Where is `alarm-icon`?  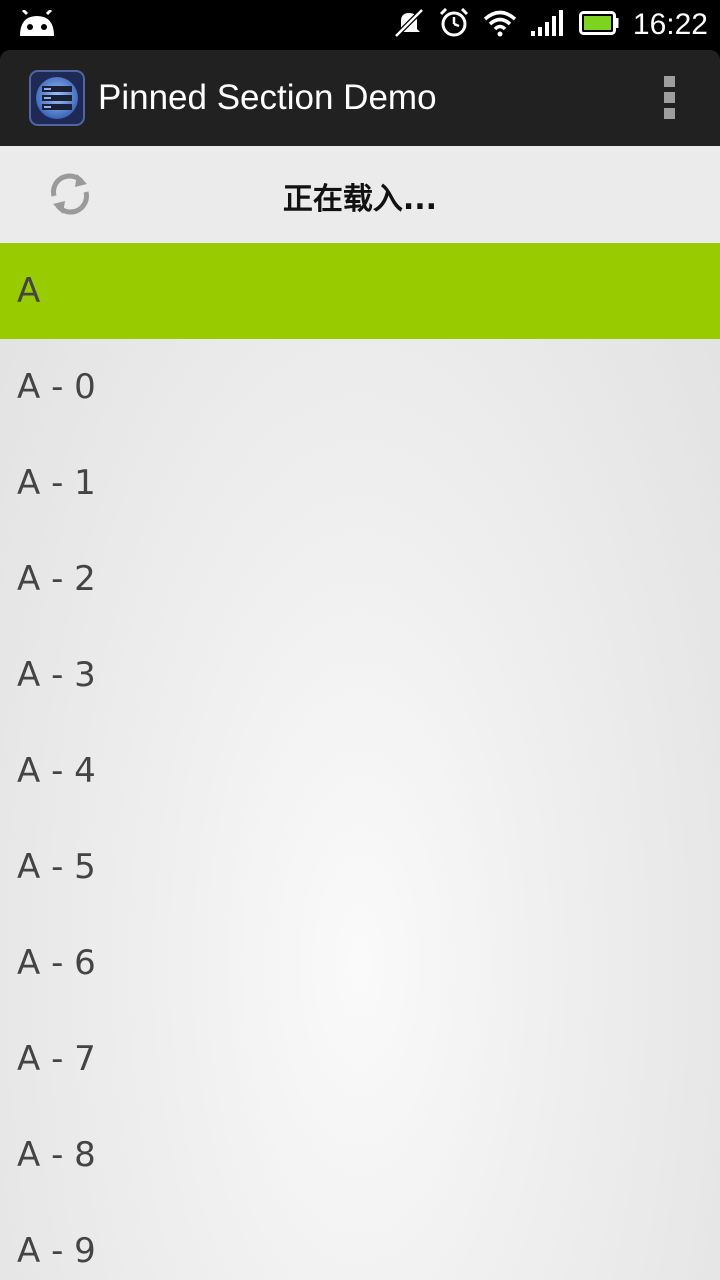 alarm-icon is located at coordinates (454, 24).